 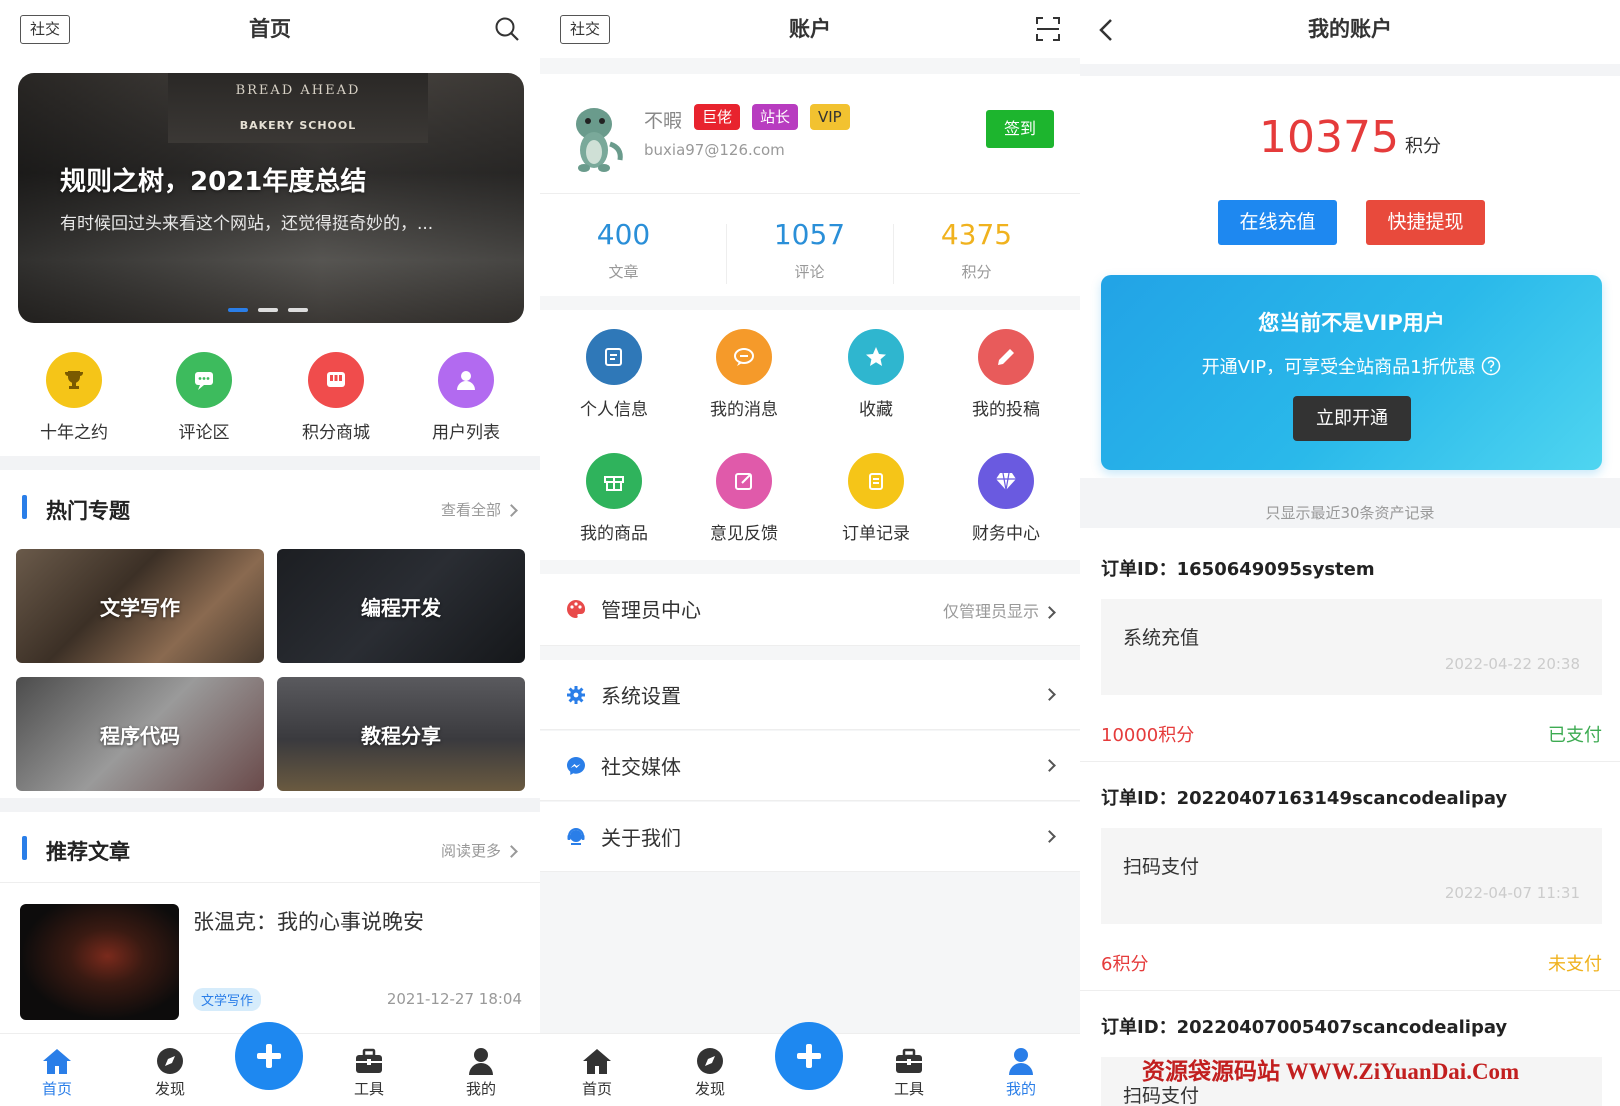 I want to click on plus-icon, so click(x=269, y=1056).